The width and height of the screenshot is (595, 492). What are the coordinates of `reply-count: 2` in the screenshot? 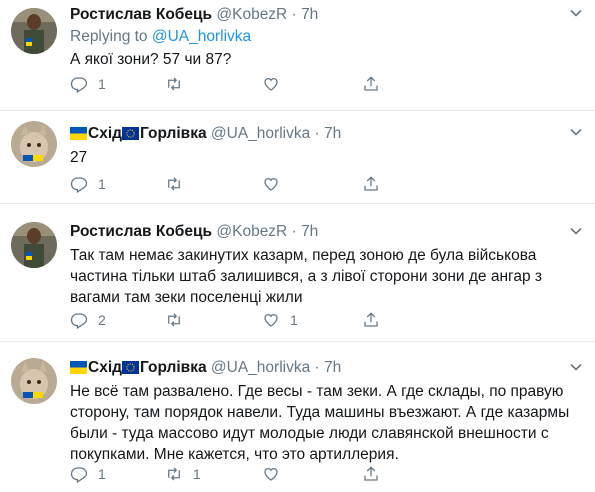 It's located at (102, 320).